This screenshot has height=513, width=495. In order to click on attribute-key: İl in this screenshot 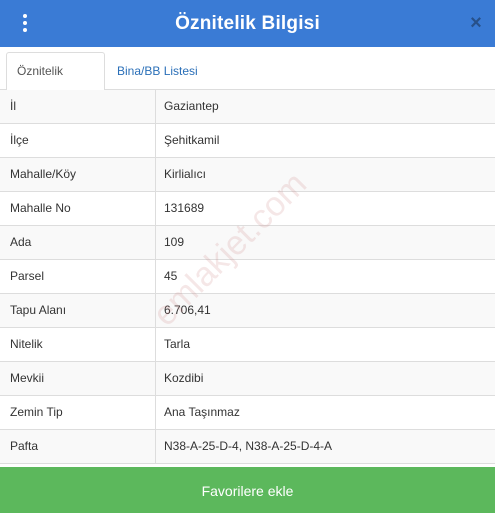, I will do `click(78, 106)`.